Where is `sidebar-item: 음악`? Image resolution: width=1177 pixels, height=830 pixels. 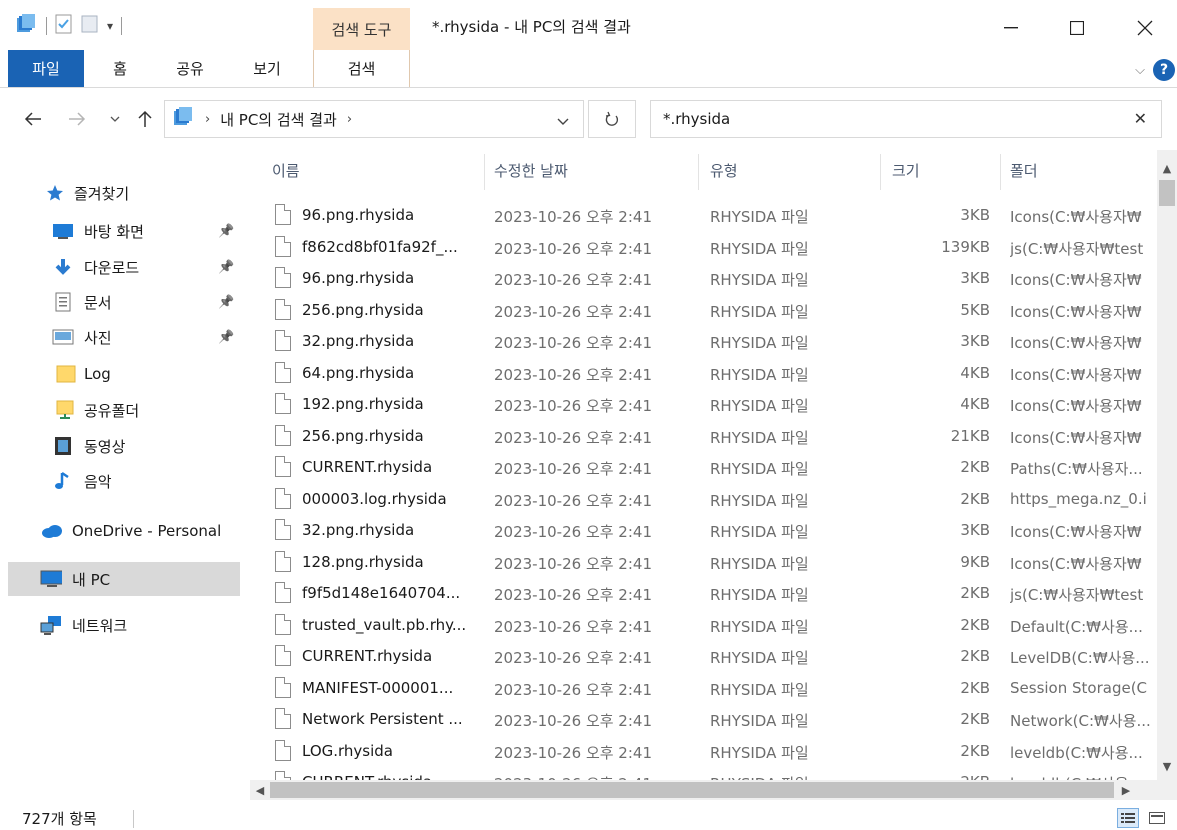 sidebar-item: 음악 is located at coordinates (120, 481).